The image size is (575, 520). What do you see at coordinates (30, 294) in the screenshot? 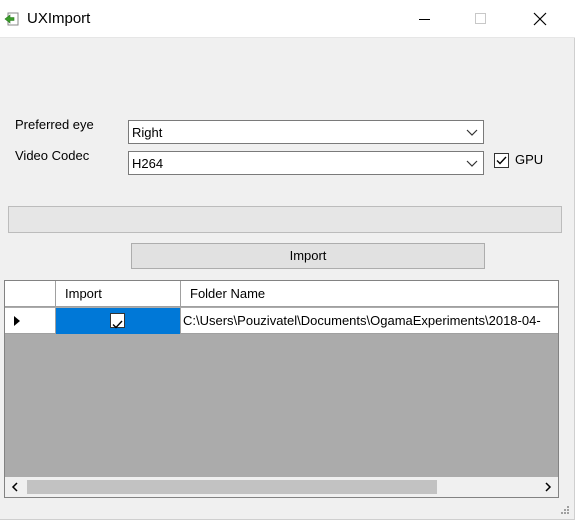
I see `row-header-corner` at bounding box center [30, 294].